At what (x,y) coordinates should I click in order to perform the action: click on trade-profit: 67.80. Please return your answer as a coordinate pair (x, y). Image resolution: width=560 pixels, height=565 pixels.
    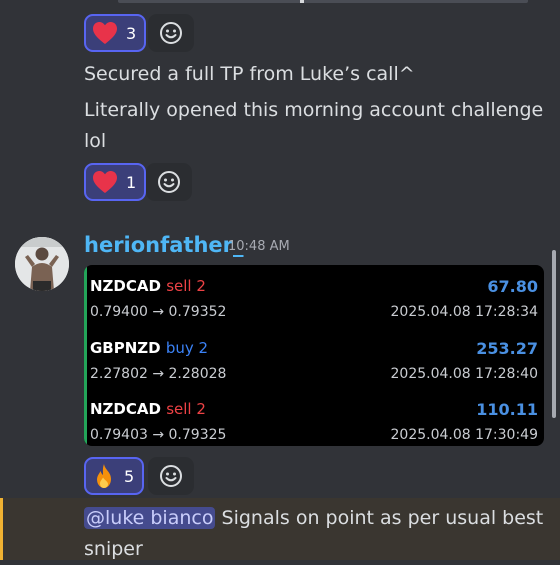
    Looking at the image, I should click on (512, 286).